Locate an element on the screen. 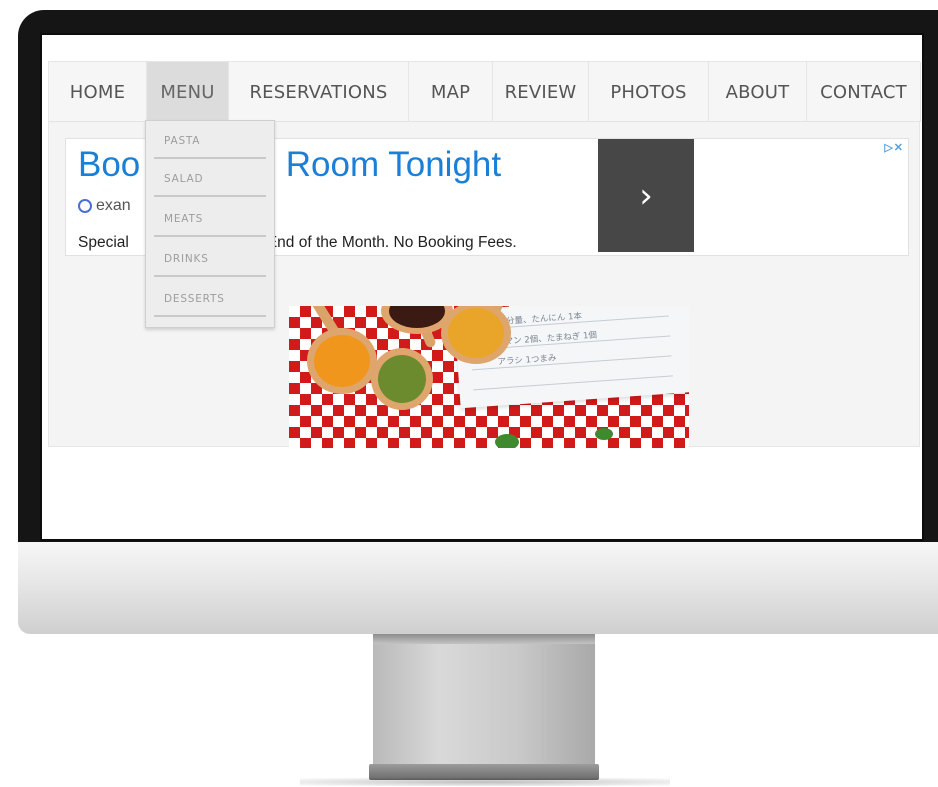 This screenshot has height=787, width=938. dropdown-item-drinks: DRINKS is located at coordinates (210, 260).